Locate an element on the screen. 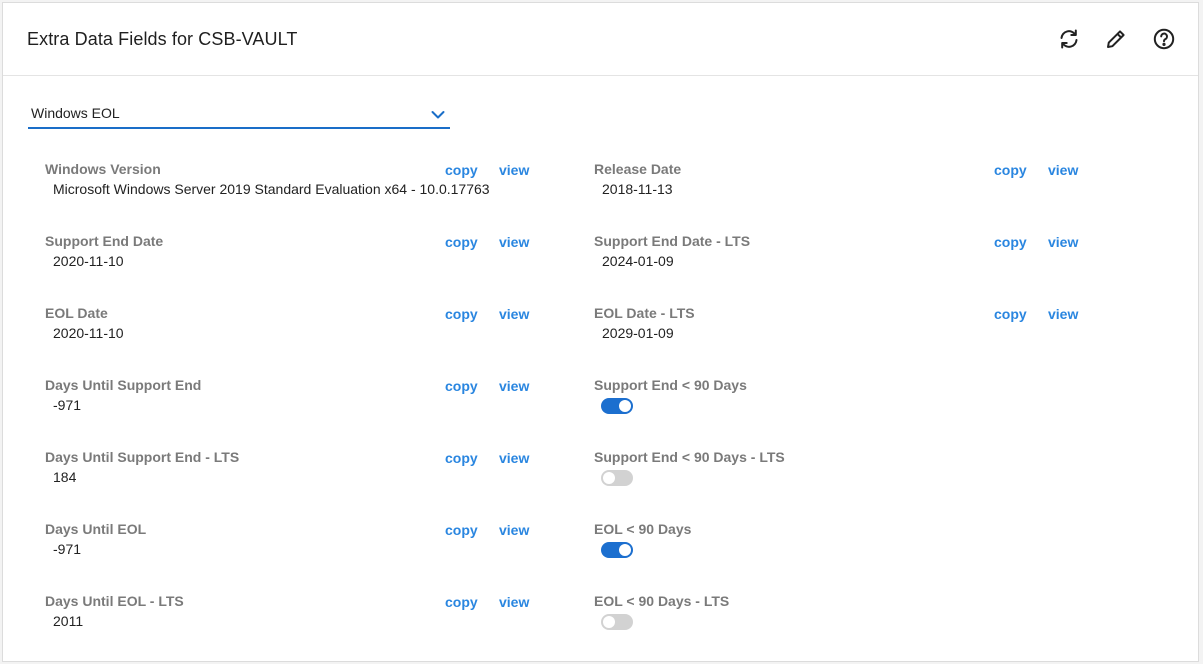 The image size is (1203, 664). field-label: Days Until EOL is located at coordinates (96, 529).